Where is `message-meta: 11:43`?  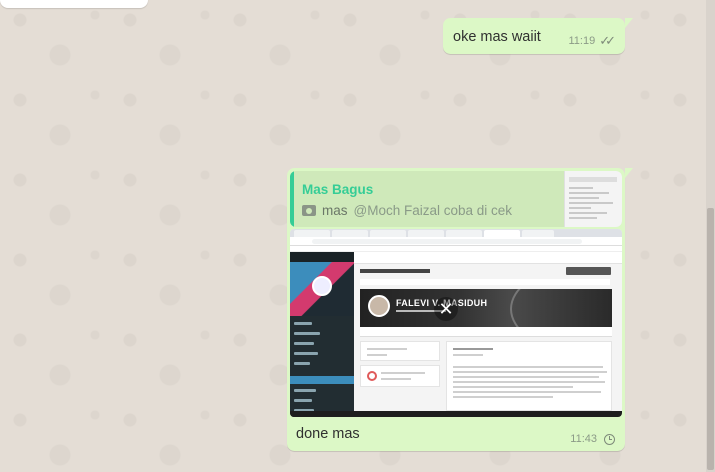
message-meta: 11:43 is located at coordinates (592, 439).